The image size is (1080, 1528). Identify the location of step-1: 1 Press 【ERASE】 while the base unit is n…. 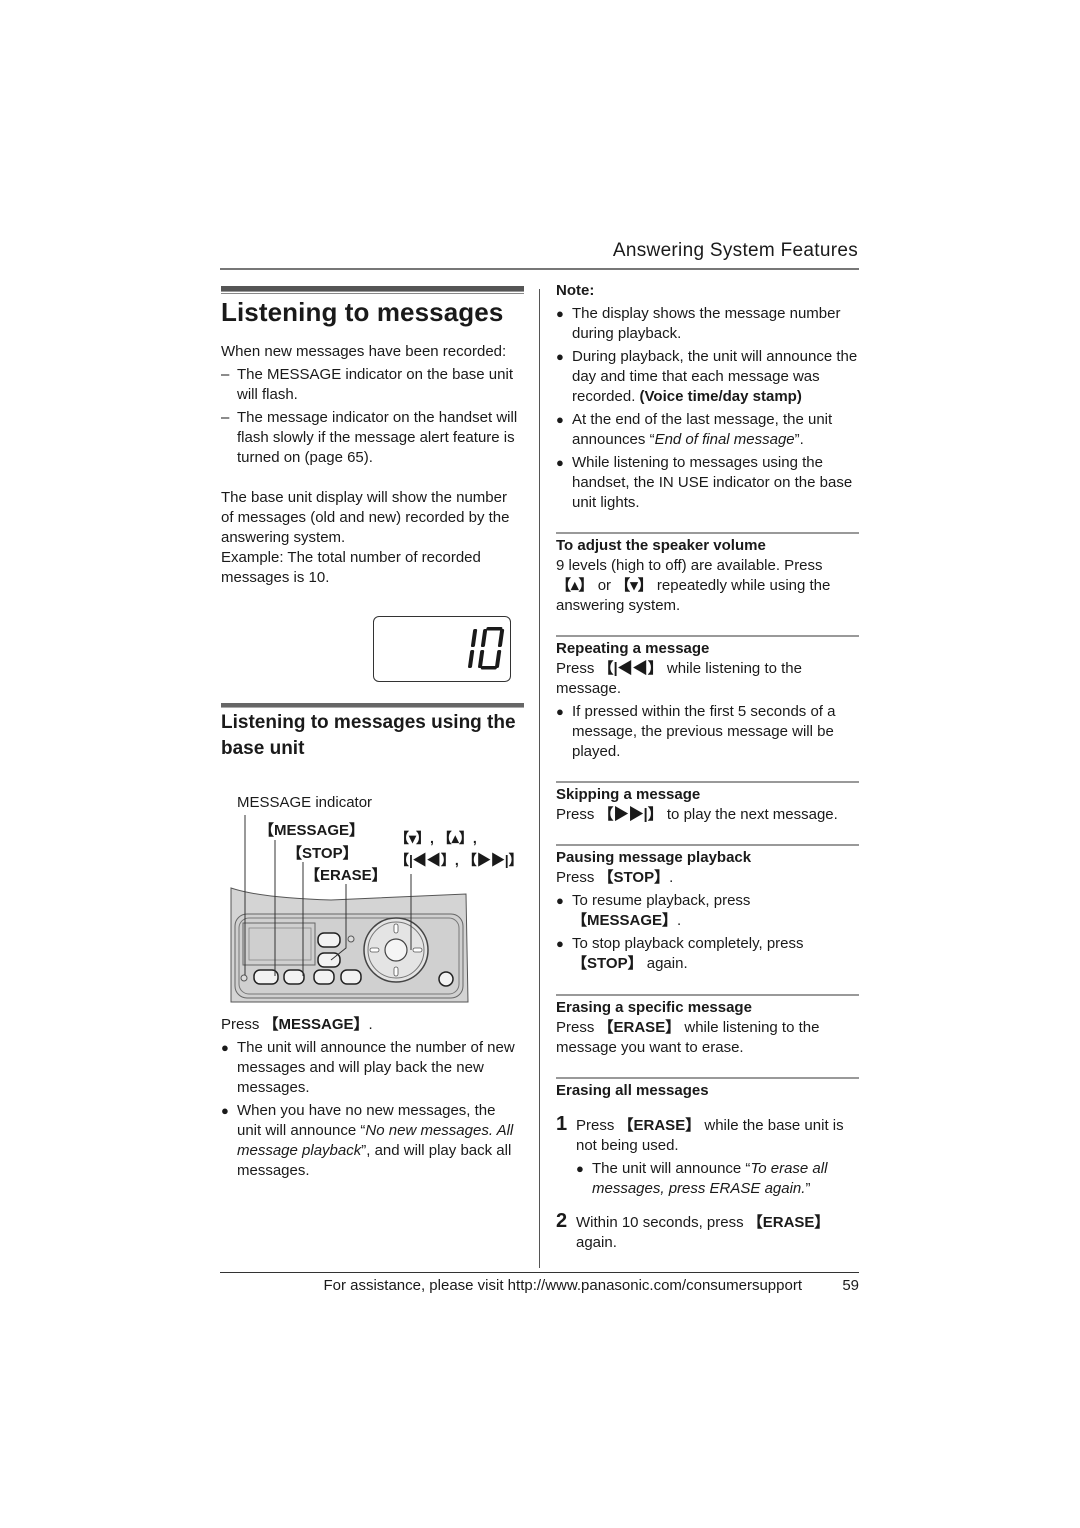
(700, 1133).